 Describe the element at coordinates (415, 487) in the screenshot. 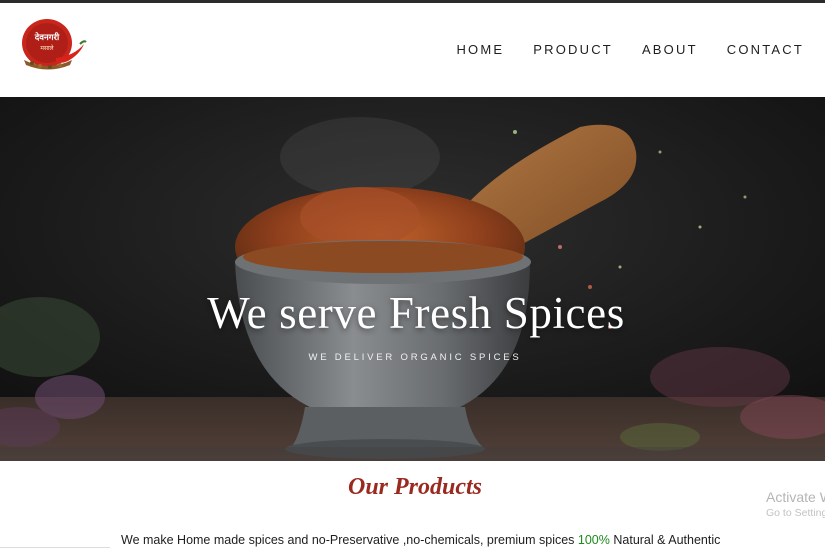

I see `products-section-title: Our Products` at that location.